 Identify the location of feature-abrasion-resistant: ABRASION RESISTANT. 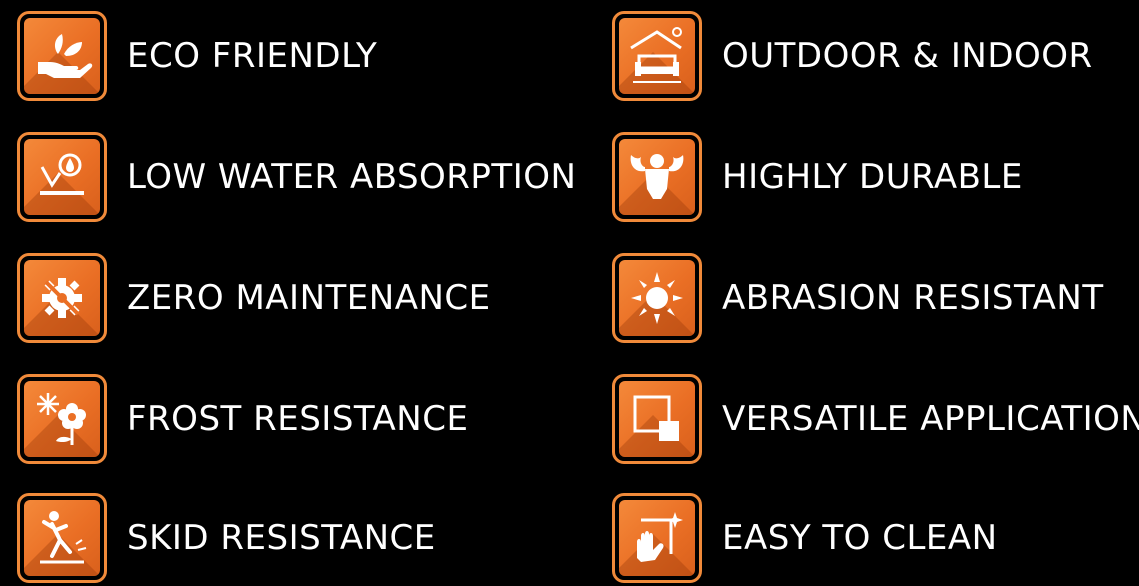
(858, 298).